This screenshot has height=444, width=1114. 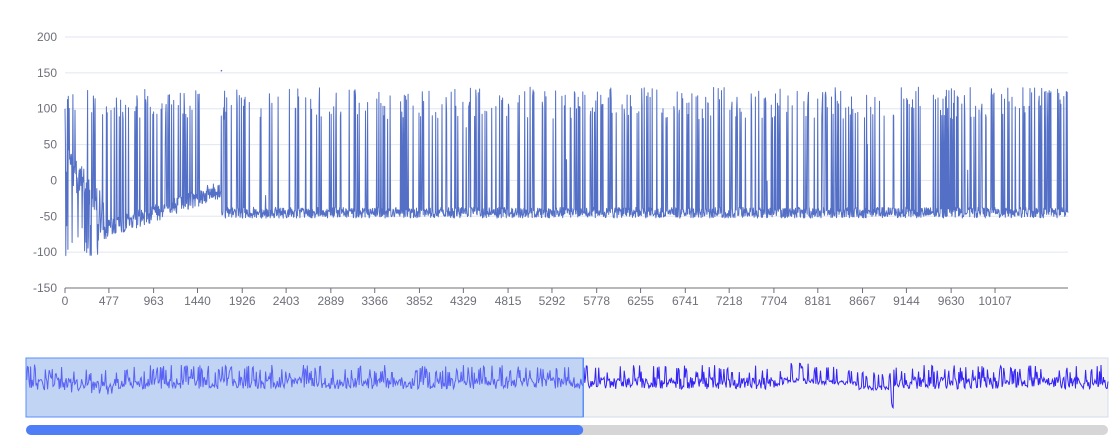 I want to click on x-tick-label: 4815, so click(x=508, y=301).